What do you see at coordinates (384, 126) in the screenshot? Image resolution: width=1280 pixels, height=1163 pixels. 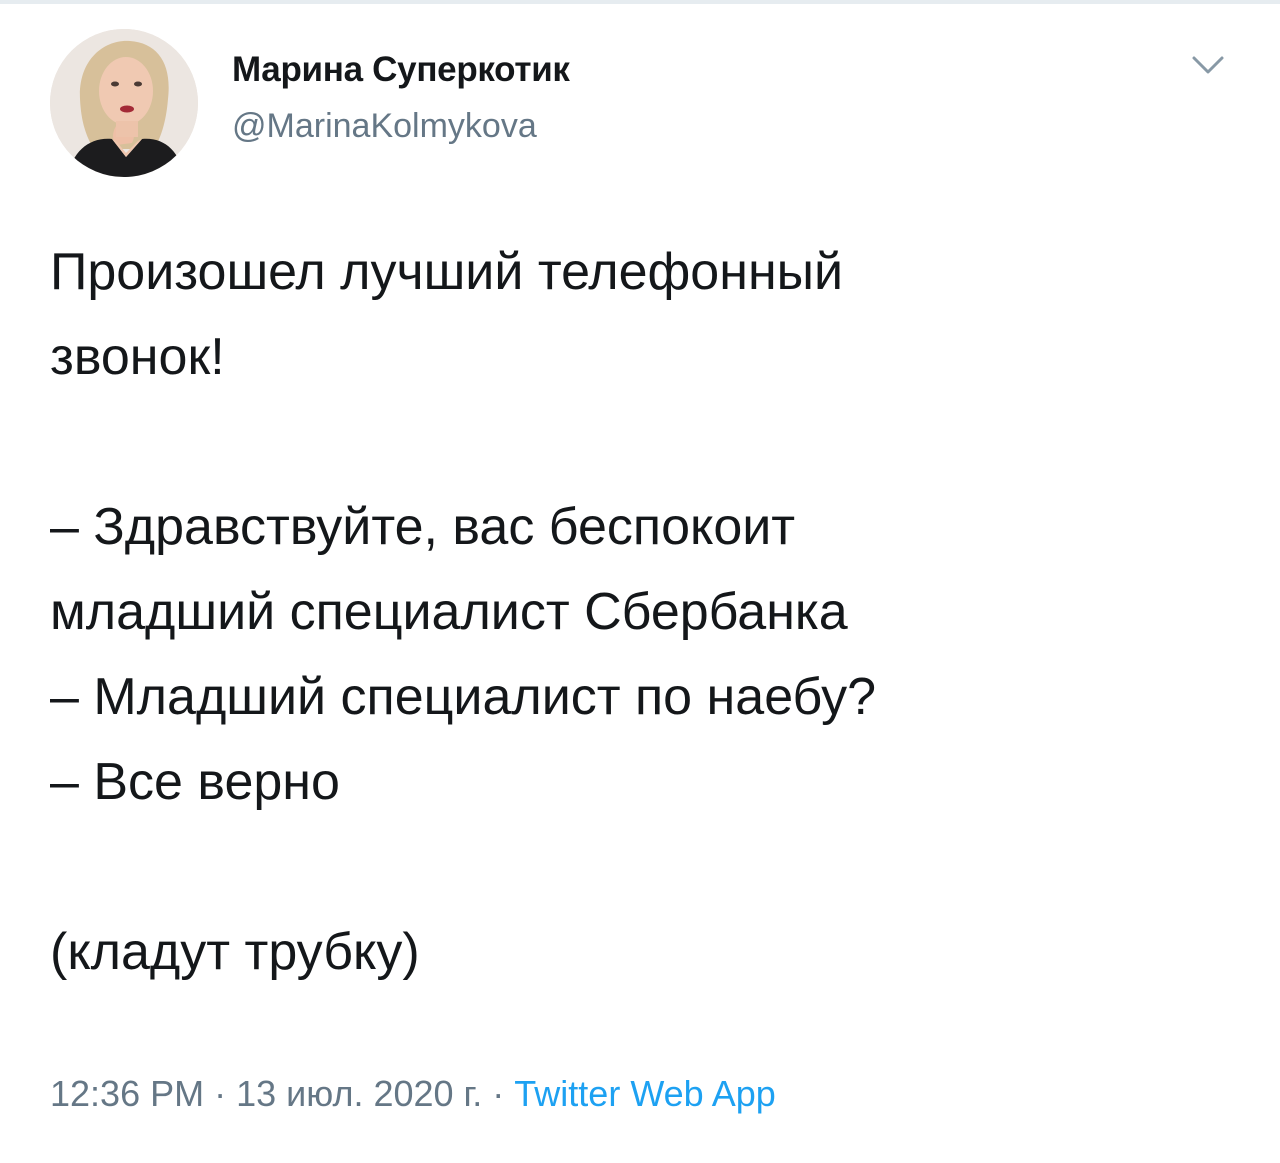 I see `author-handle: @MarinaKolmykova` at bounding box center [384, 126].